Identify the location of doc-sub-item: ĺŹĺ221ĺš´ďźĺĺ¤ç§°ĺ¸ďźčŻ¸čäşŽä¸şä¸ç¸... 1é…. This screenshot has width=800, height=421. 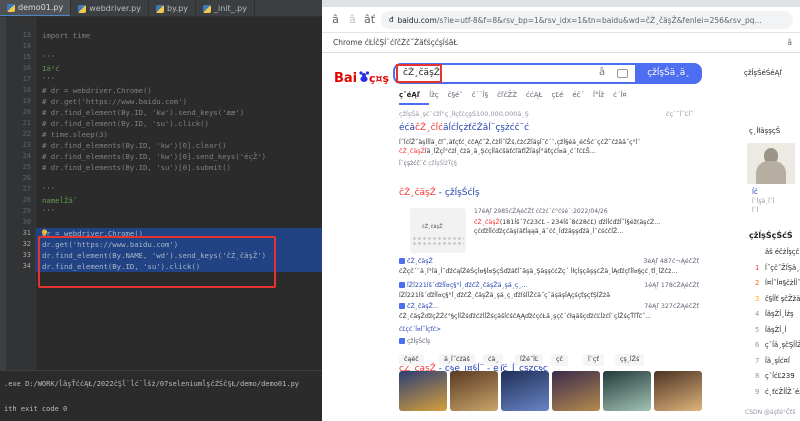
(549, 286).